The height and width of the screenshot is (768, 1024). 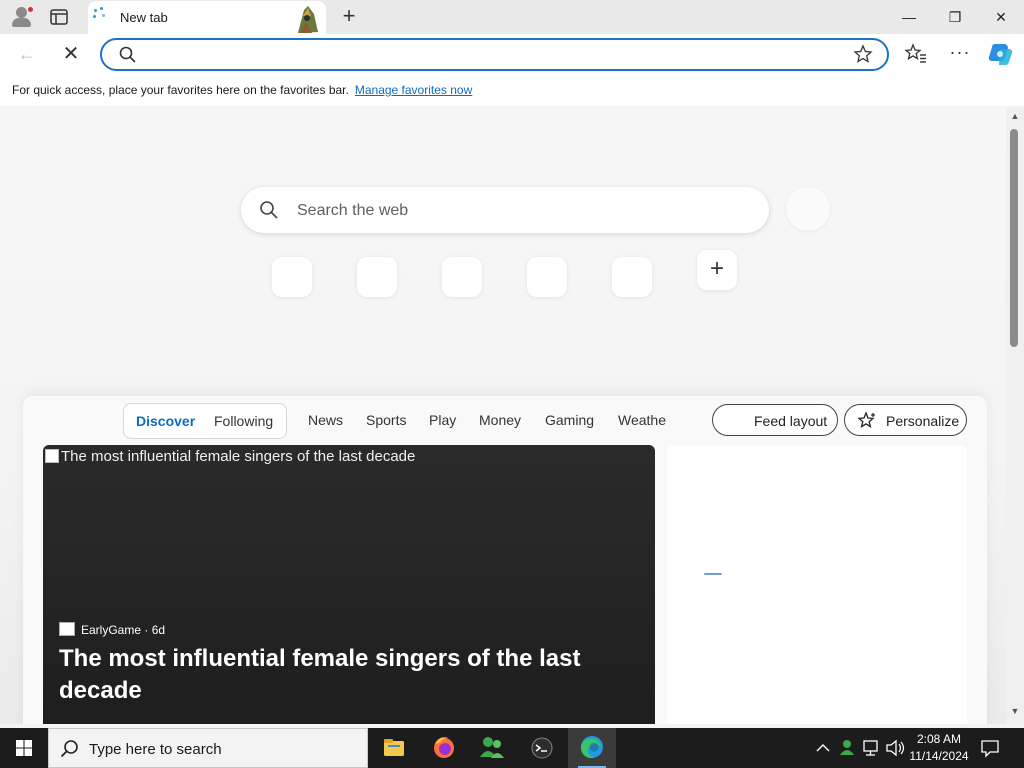 I want to click on article-age: · 6d, so click(x=155, y=630).